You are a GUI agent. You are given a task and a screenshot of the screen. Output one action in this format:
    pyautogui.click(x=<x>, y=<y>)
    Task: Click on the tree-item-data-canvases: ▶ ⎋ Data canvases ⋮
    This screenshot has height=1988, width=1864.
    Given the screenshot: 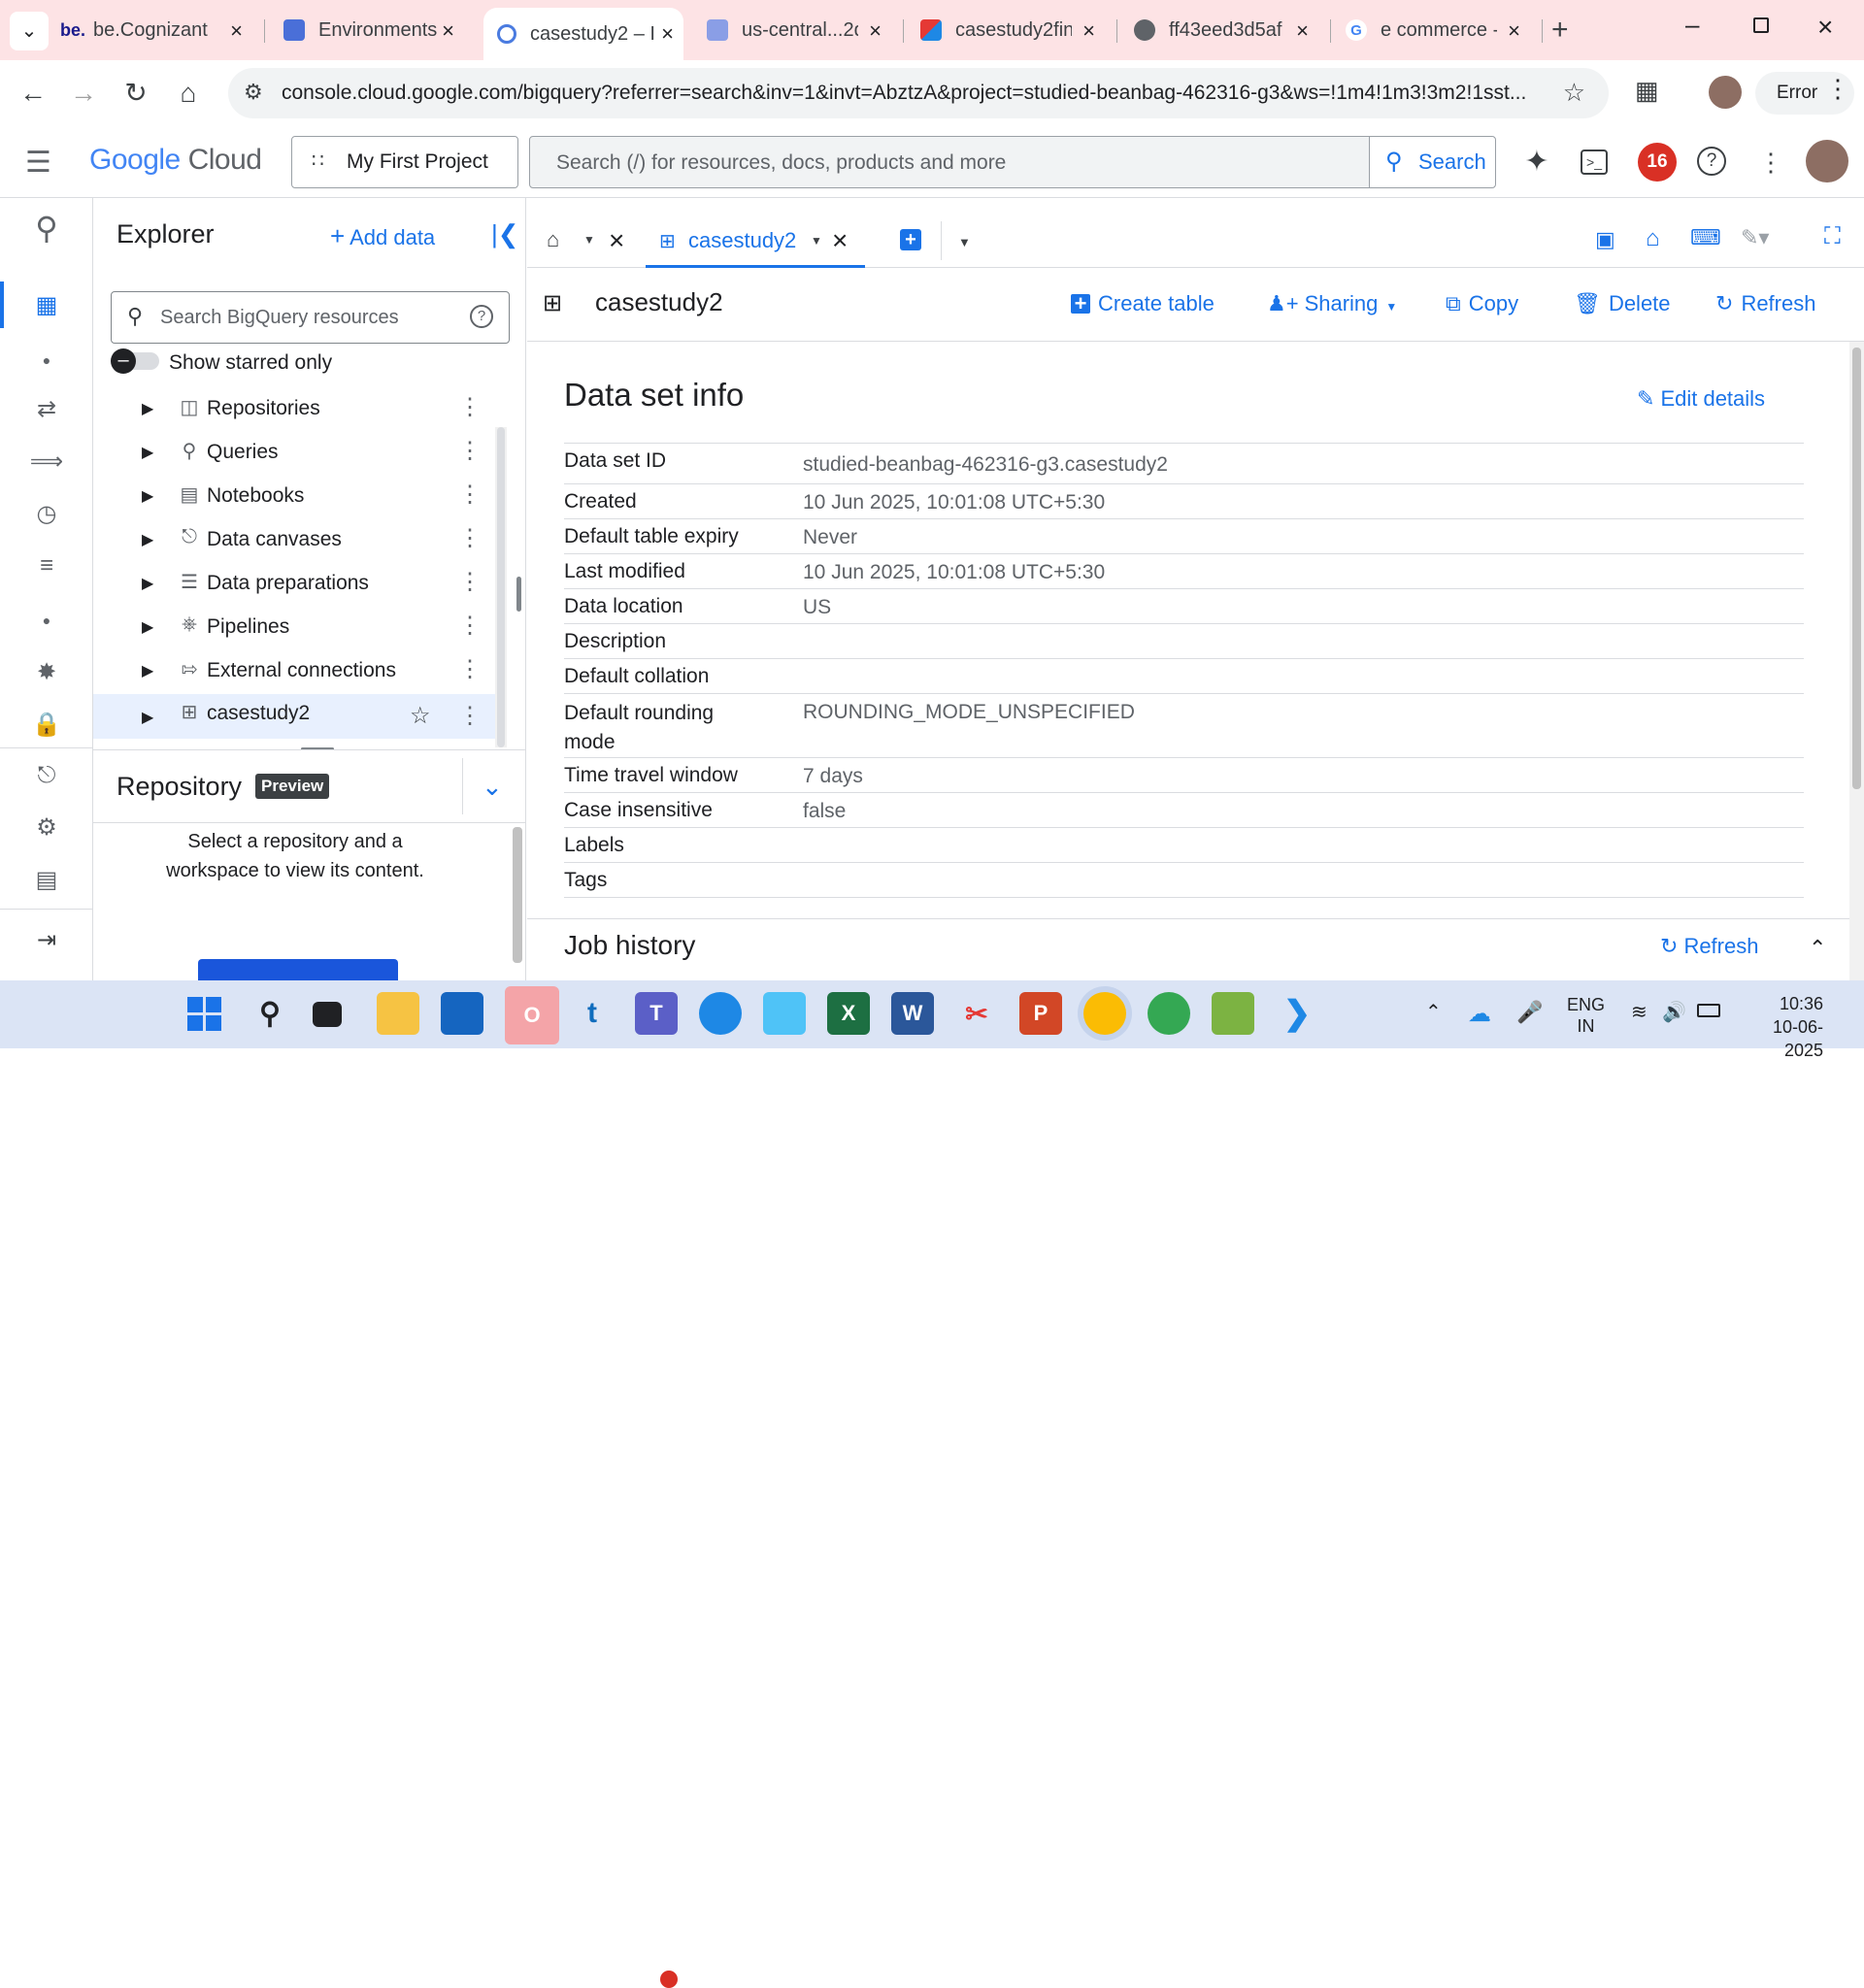 What is the action you would take?
    pyautogui.click(x=296, y=540)
    